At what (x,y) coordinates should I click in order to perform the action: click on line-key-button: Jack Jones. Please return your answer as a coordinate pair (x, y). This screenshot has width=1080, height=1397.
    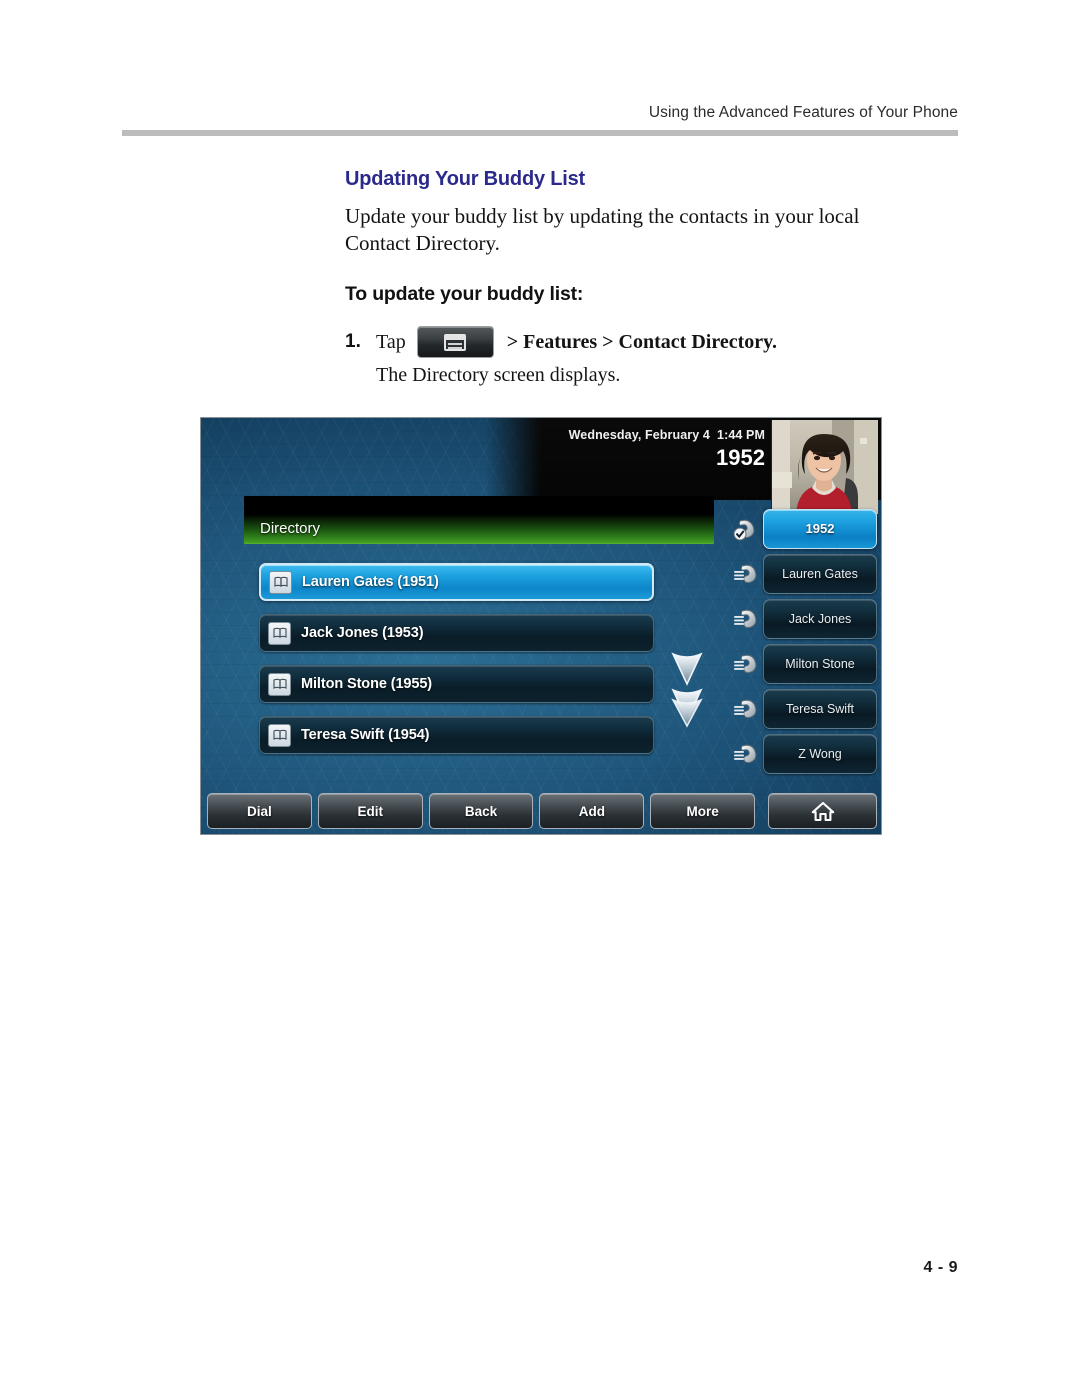
    Looking at the image, I should click on (820, 618).